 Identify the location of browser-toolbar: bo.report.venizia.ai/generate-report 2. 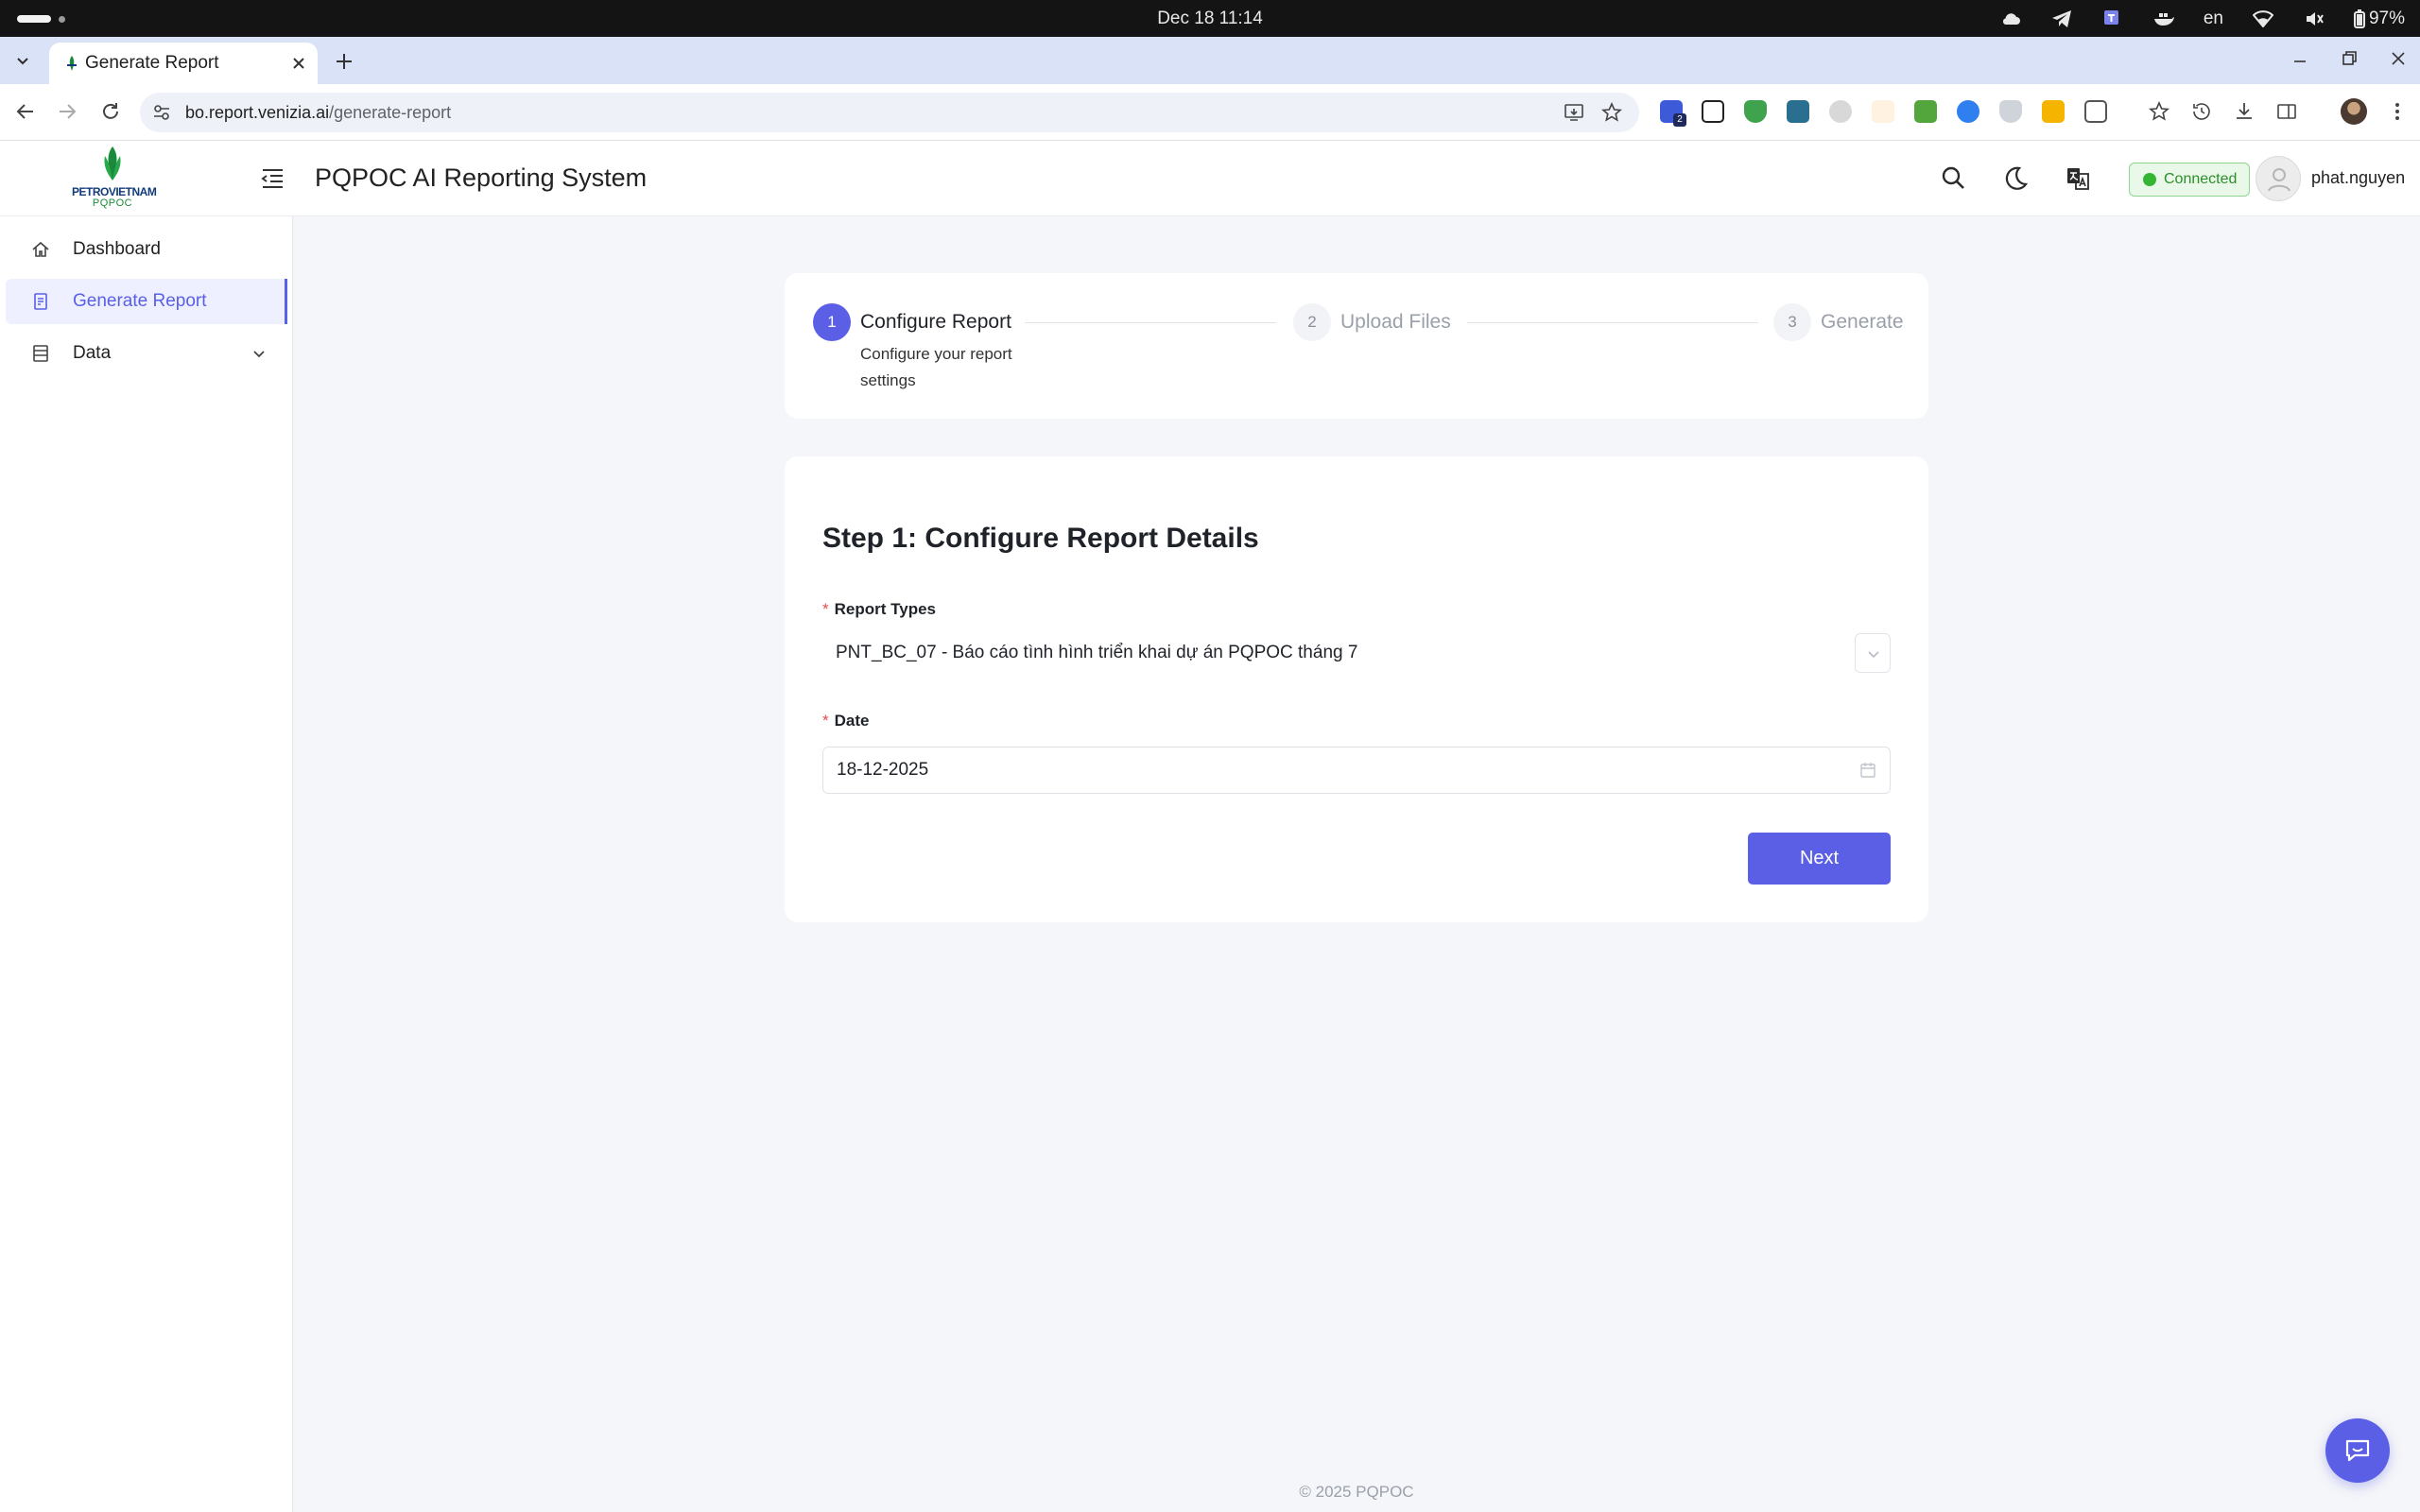
(1210, 112).